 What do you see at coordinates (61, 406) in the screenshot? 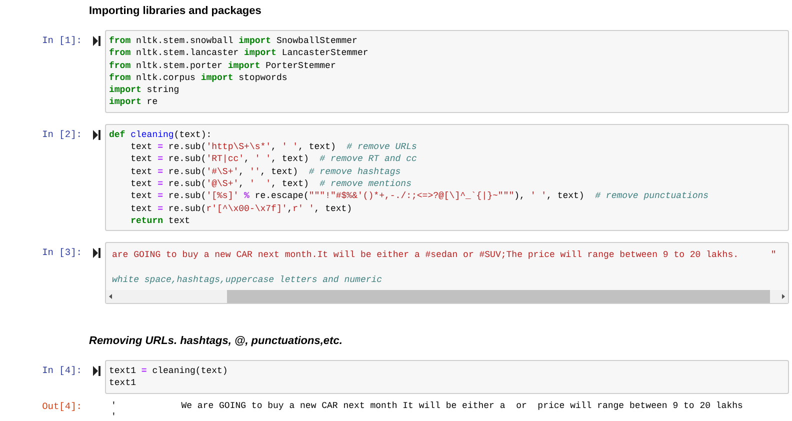
I see `output-prompt: Out[4]:` at bounding box center [61, 406].